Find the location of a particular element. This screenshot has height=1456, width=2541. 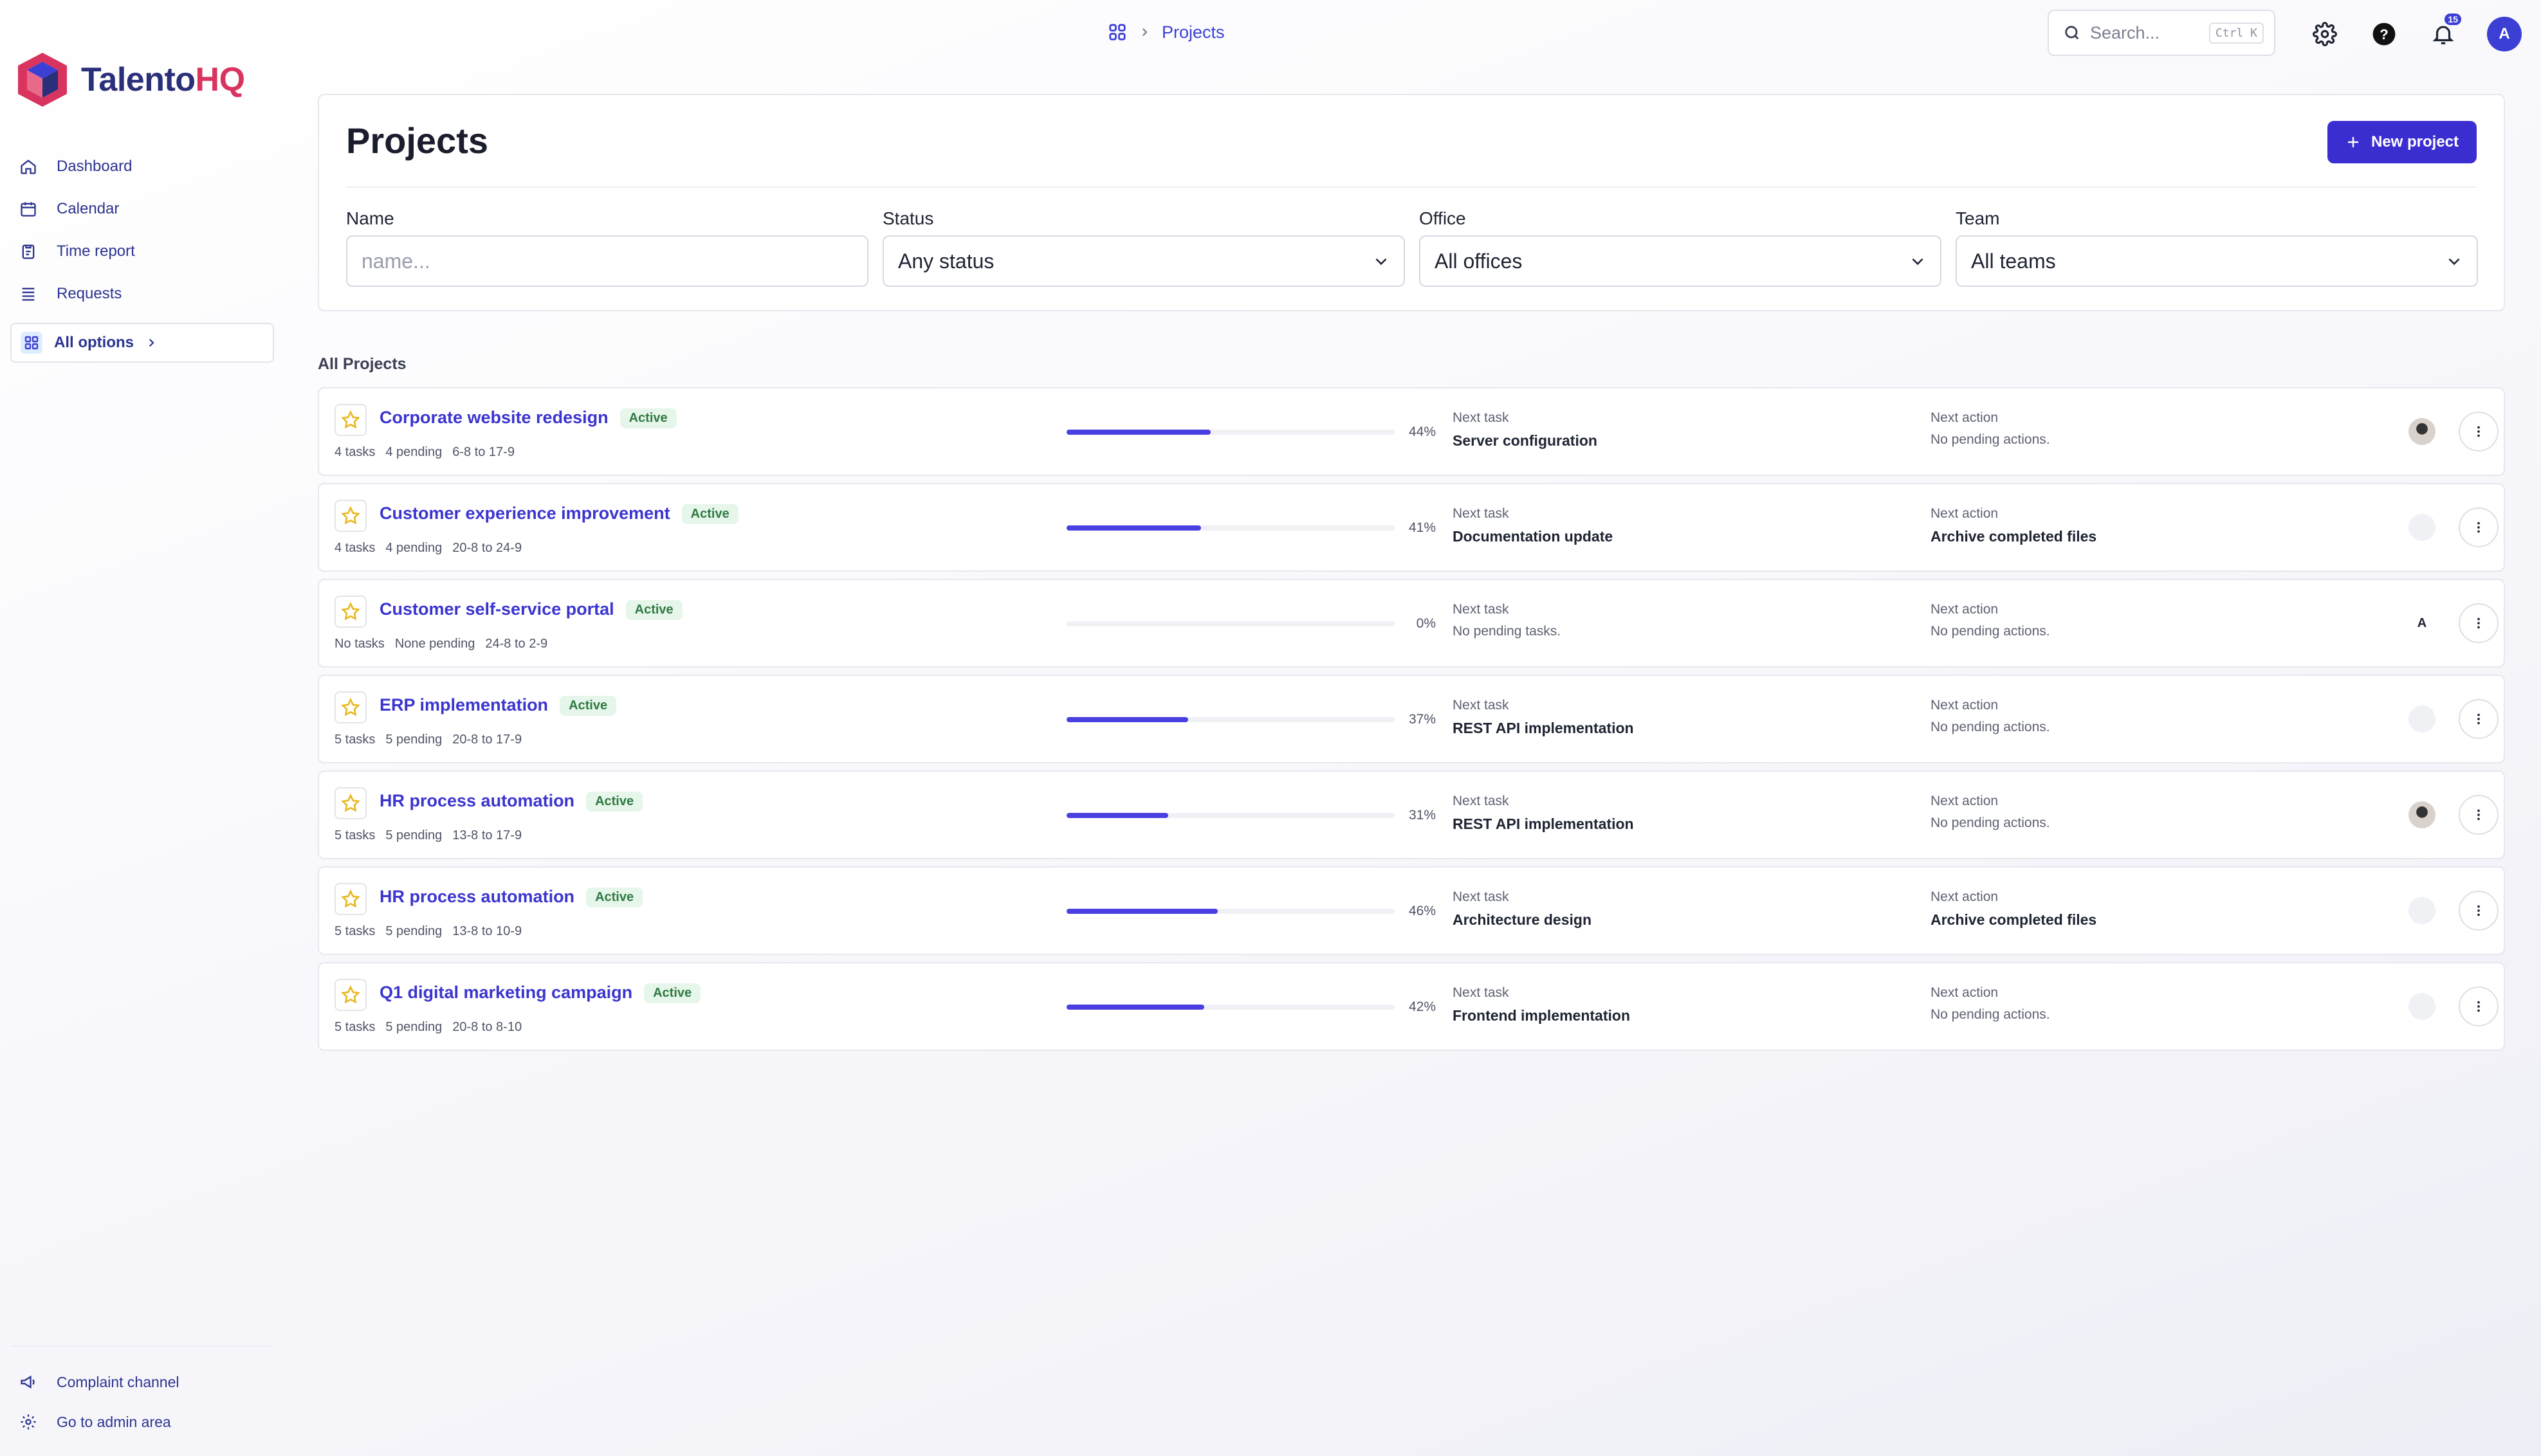

all-options-button: All options is located at coordinates (142, 343).